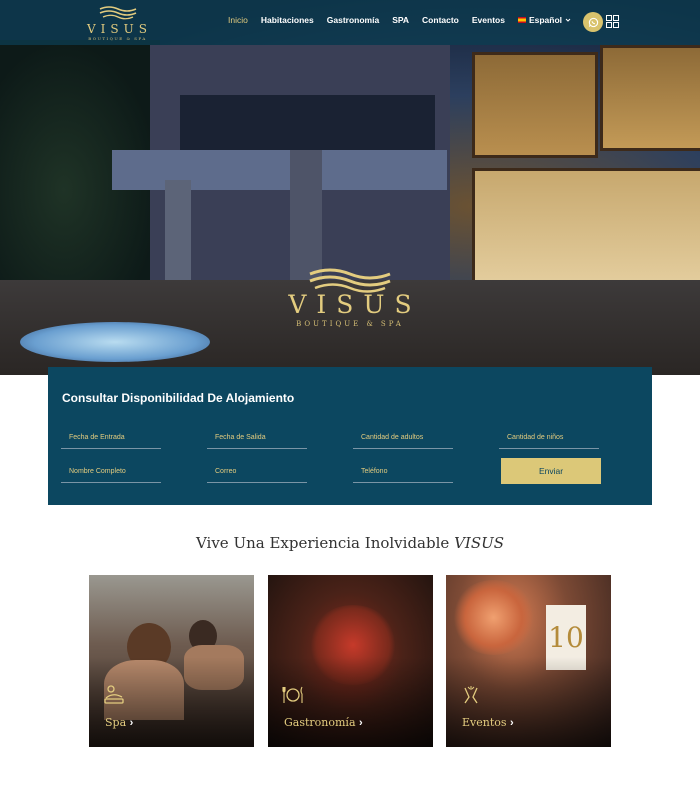 The height and width of the screenshot is (800, 700). What do you see at coordinates (350, 324) in the screenshot?
I see `hero-brand-tagline: BOUTIQUE & SPA` at bounding box center [350, 324].